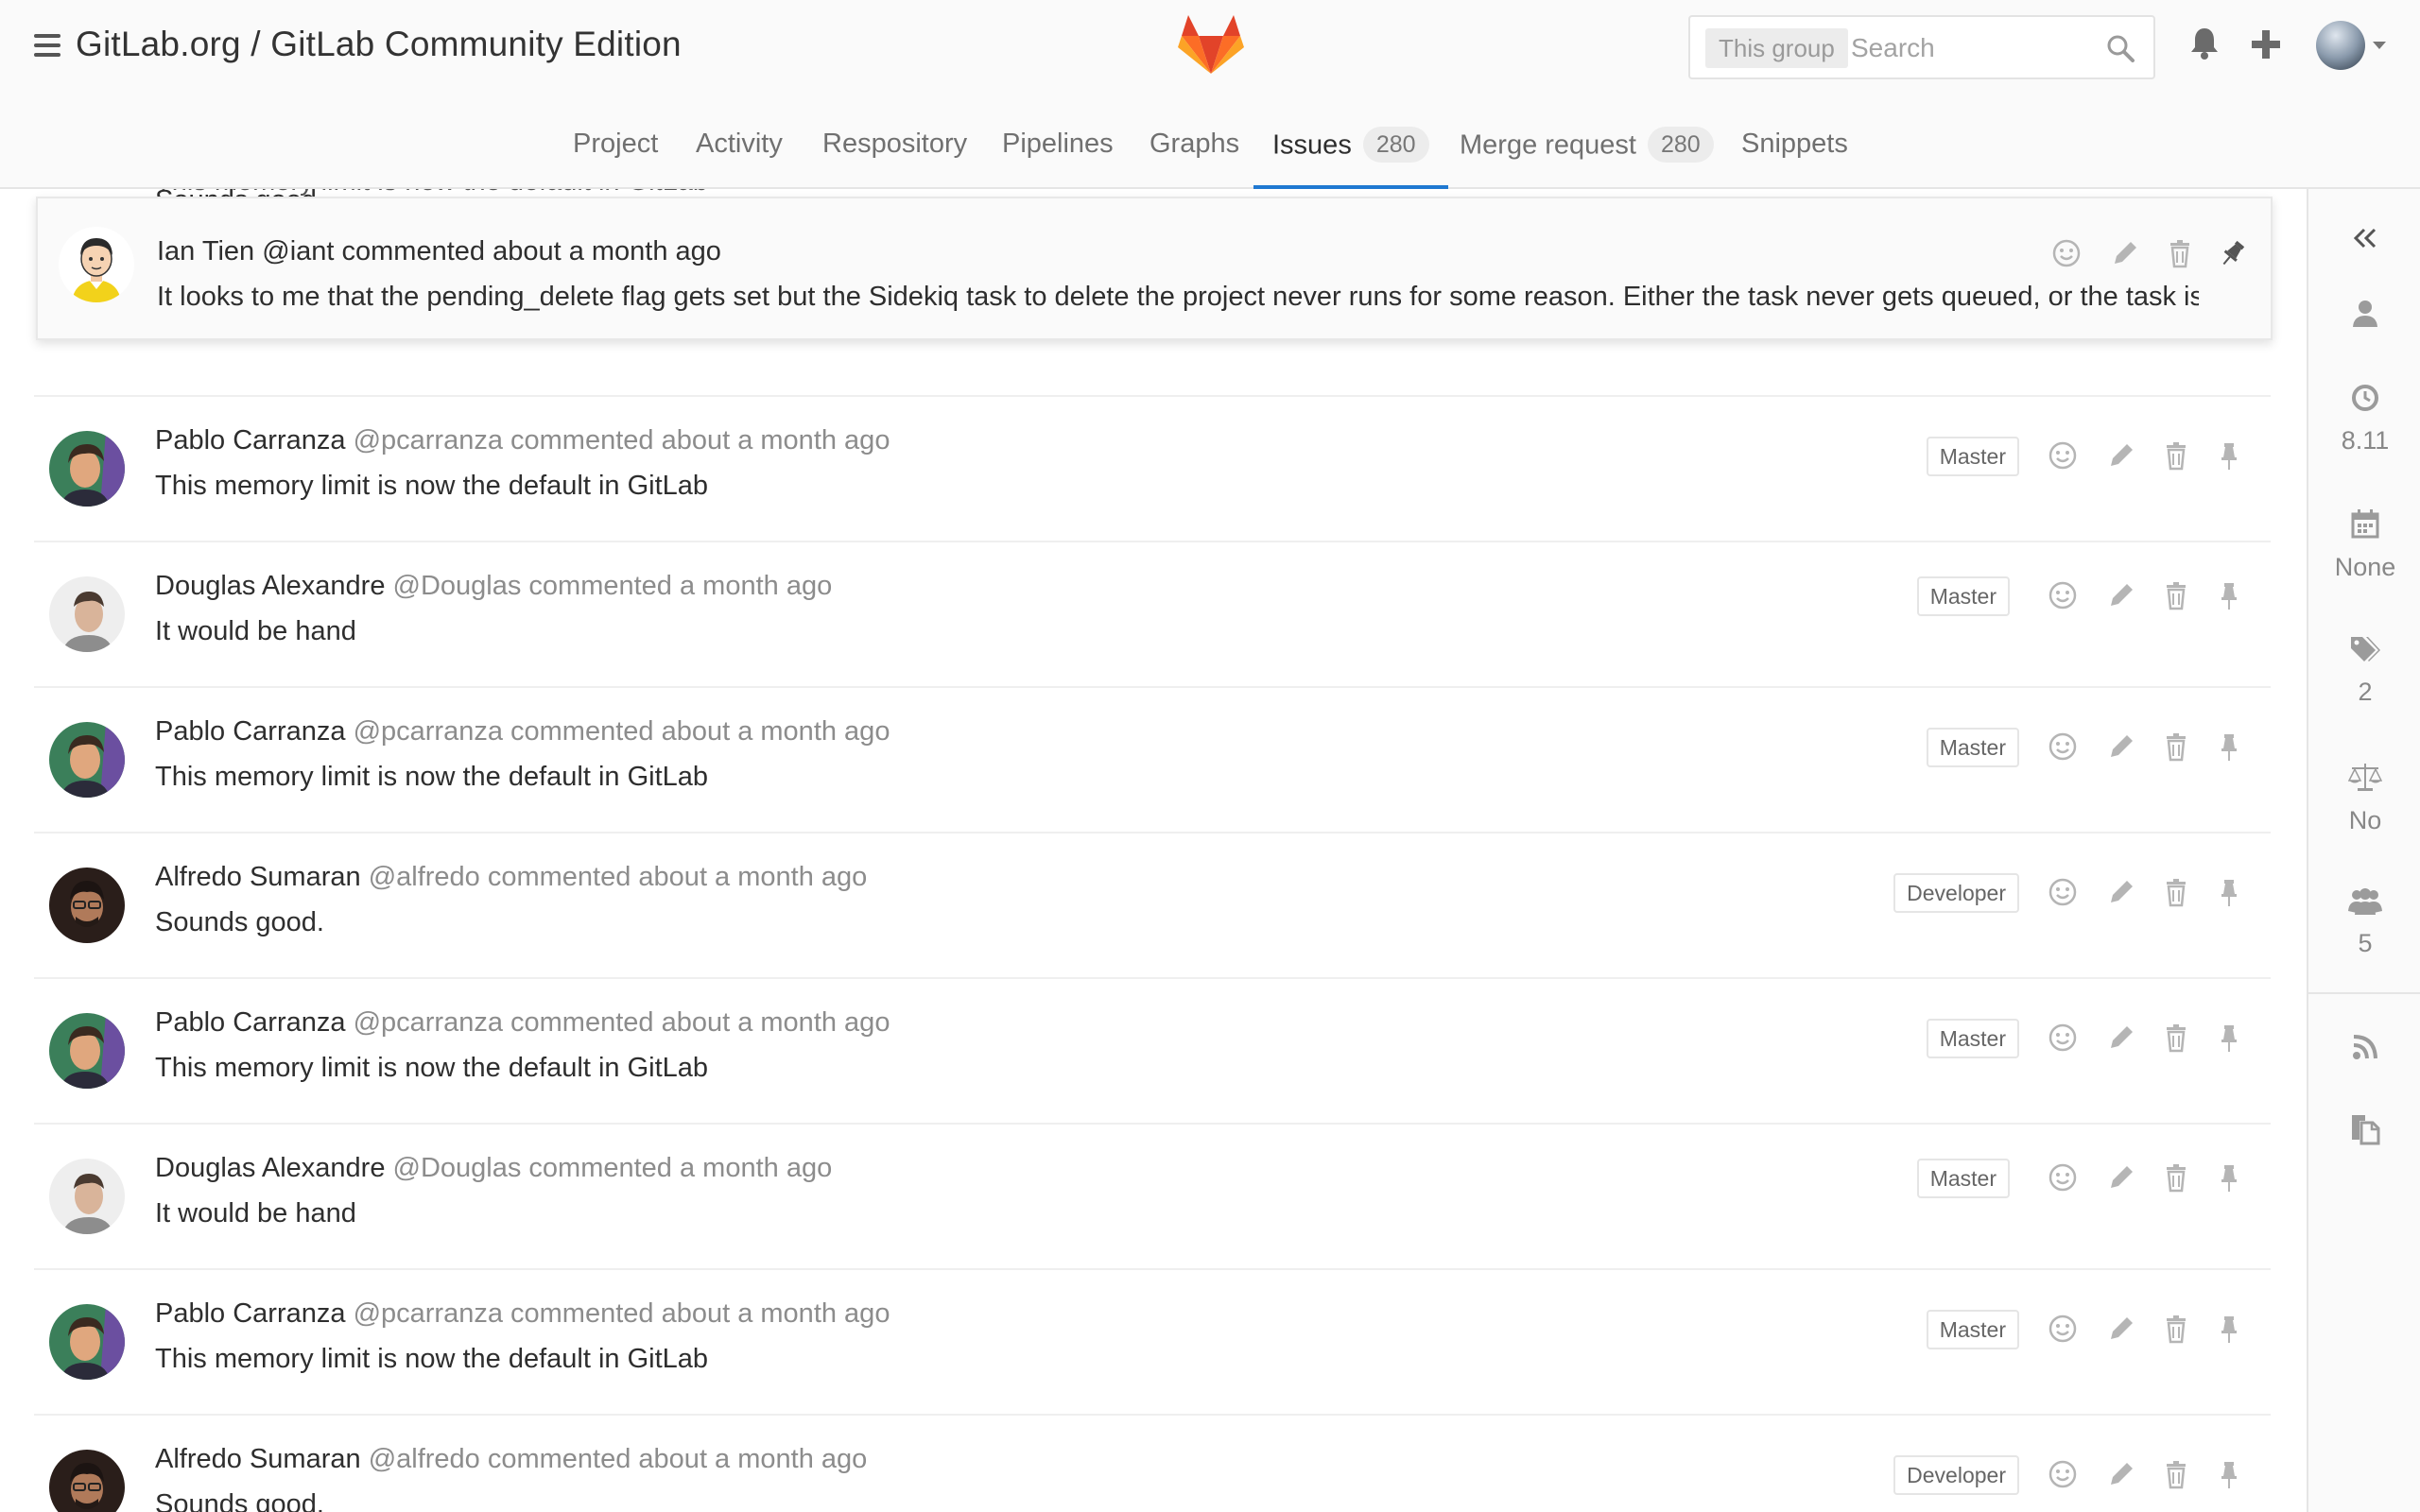 The height and width of the screenshot is (1512, 2420). I want to click on tab-repository: Respository, so click(895, 158).